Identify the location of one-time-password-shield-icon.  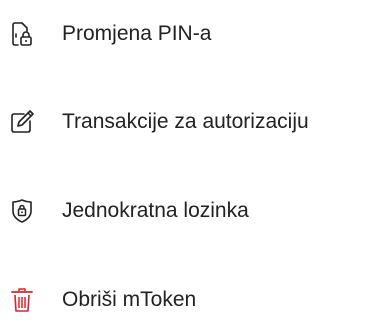
(22, 211).